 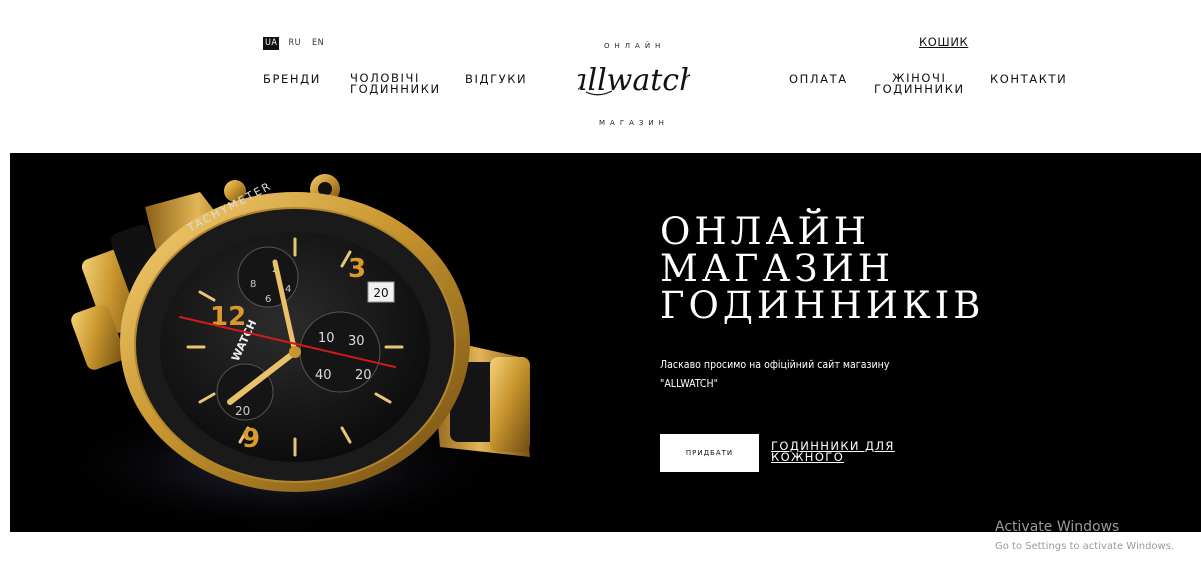 What do you see at coordinates (323, 375) in the screenshot?
I see `svg-text: 40` at bounding box center [323, 375].